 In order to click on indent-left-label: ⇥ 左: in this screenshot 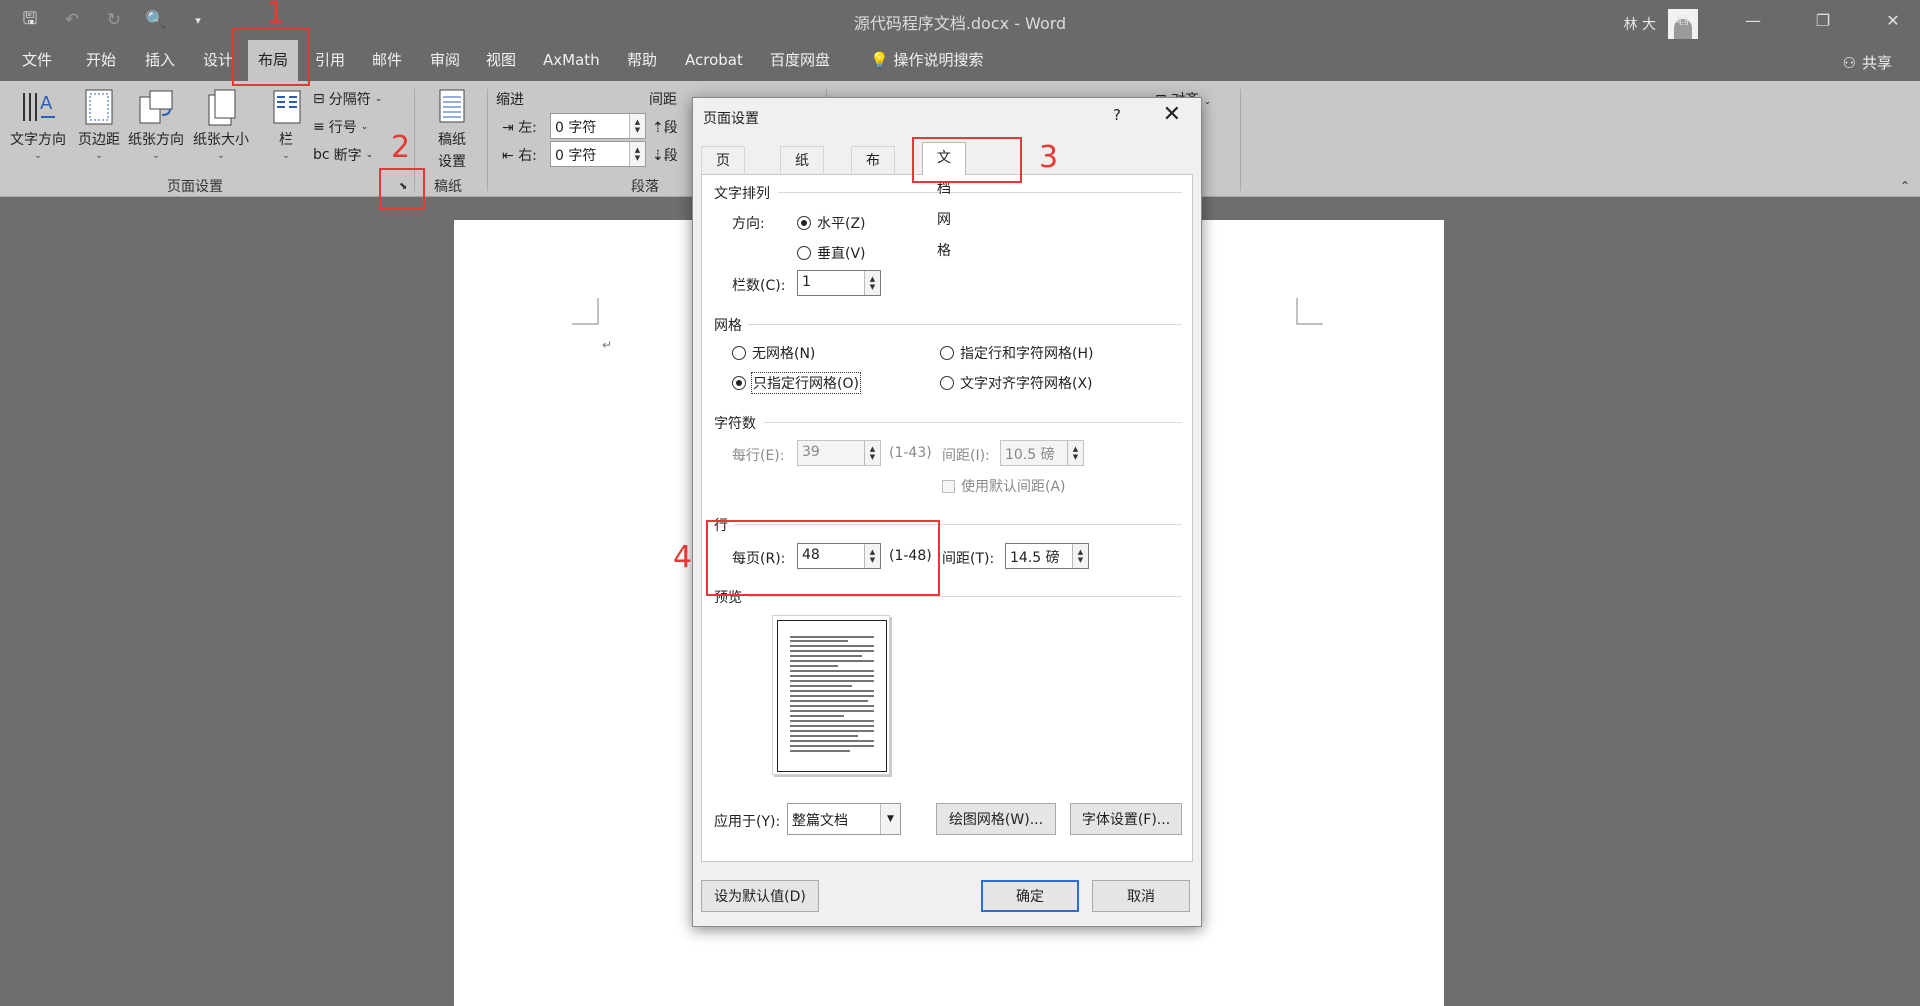, I will do `click(519, 127)`.